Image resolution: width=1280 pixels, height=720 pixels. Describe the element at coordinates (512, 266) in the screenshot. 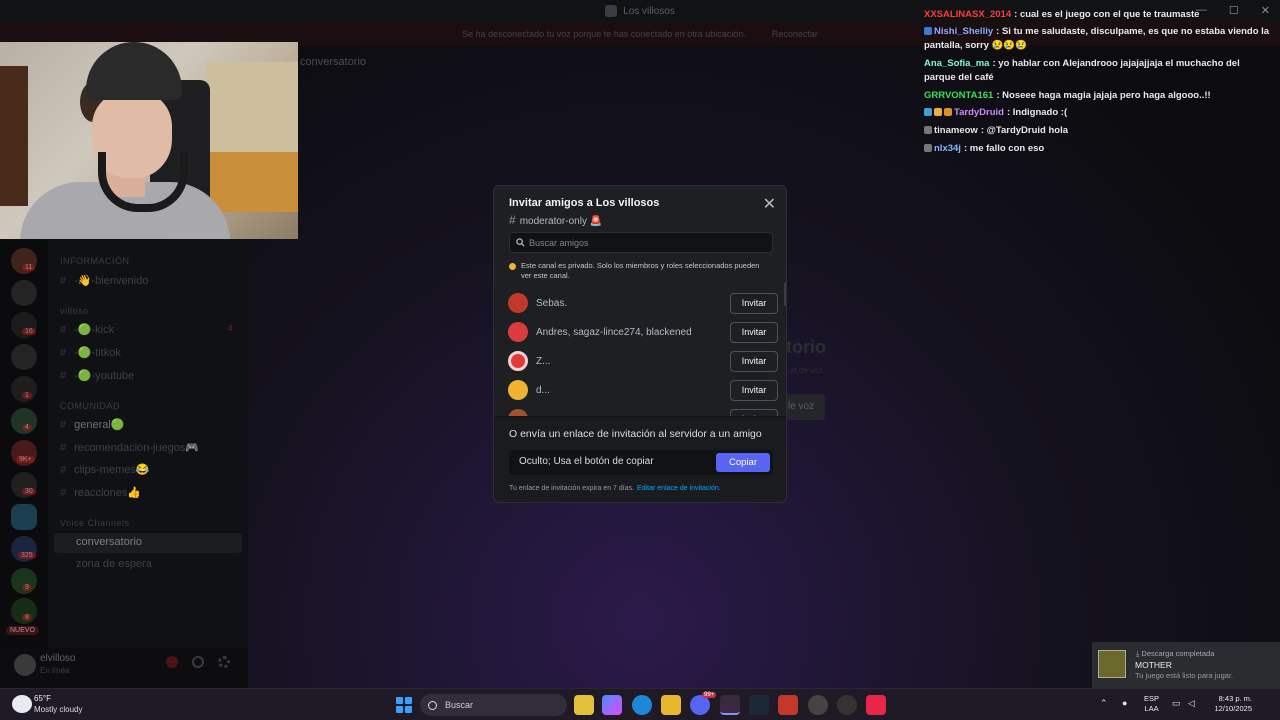

I see `warning-icon` at that location.